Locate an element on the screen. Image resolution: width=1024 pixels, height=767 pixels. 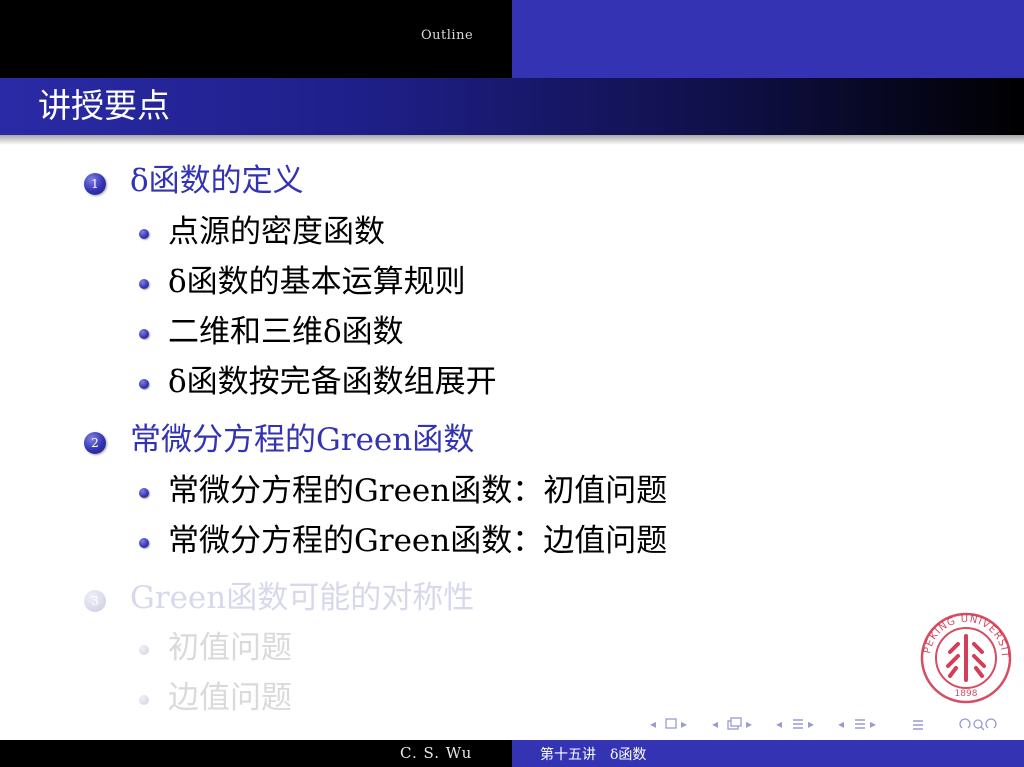
subsection-icon is located at coordinates (798, 724).